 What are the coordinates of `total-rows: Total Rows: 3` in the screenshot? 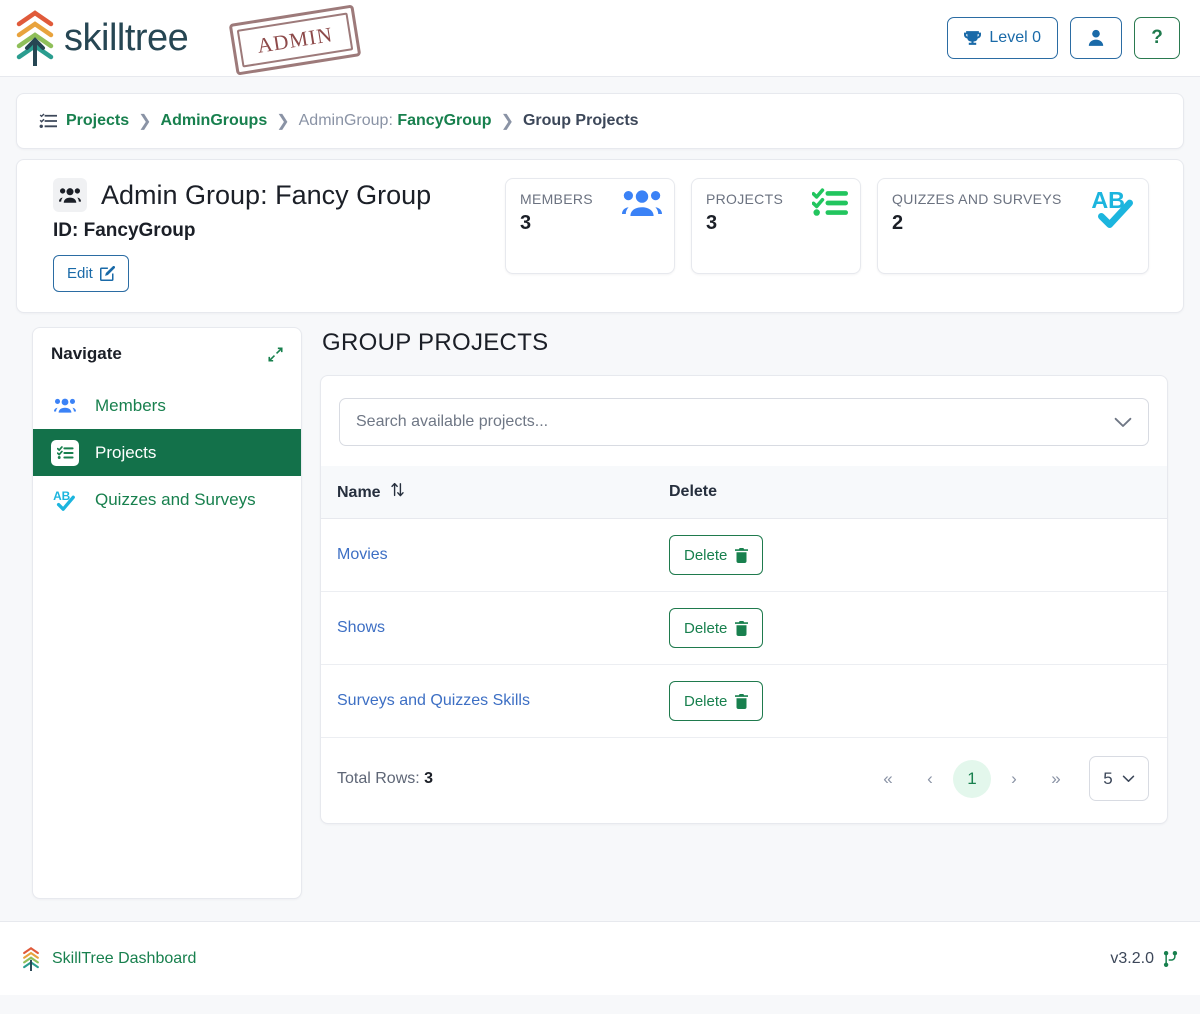 It's located at (385, 779).